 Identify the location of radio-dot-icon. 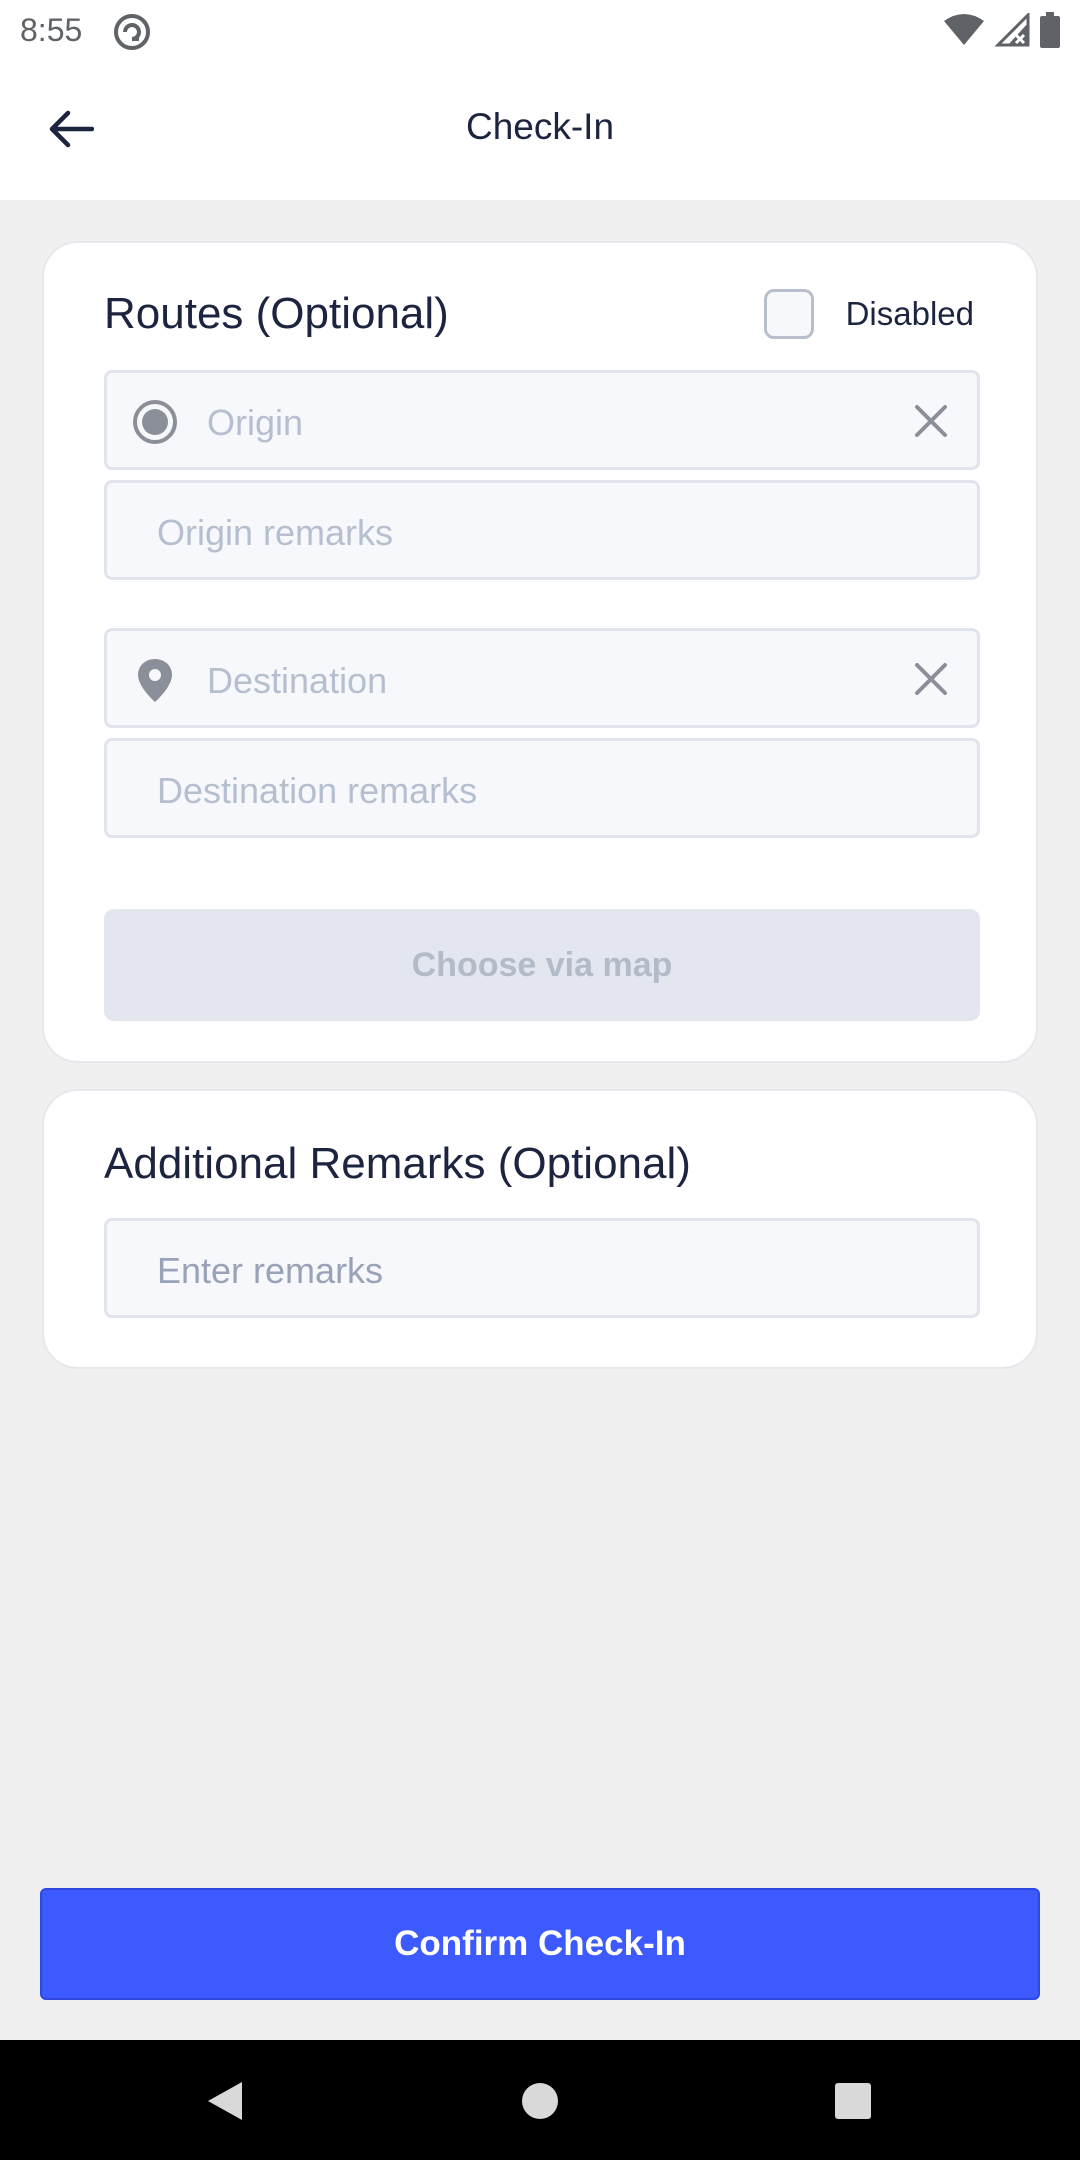
(155, 422).